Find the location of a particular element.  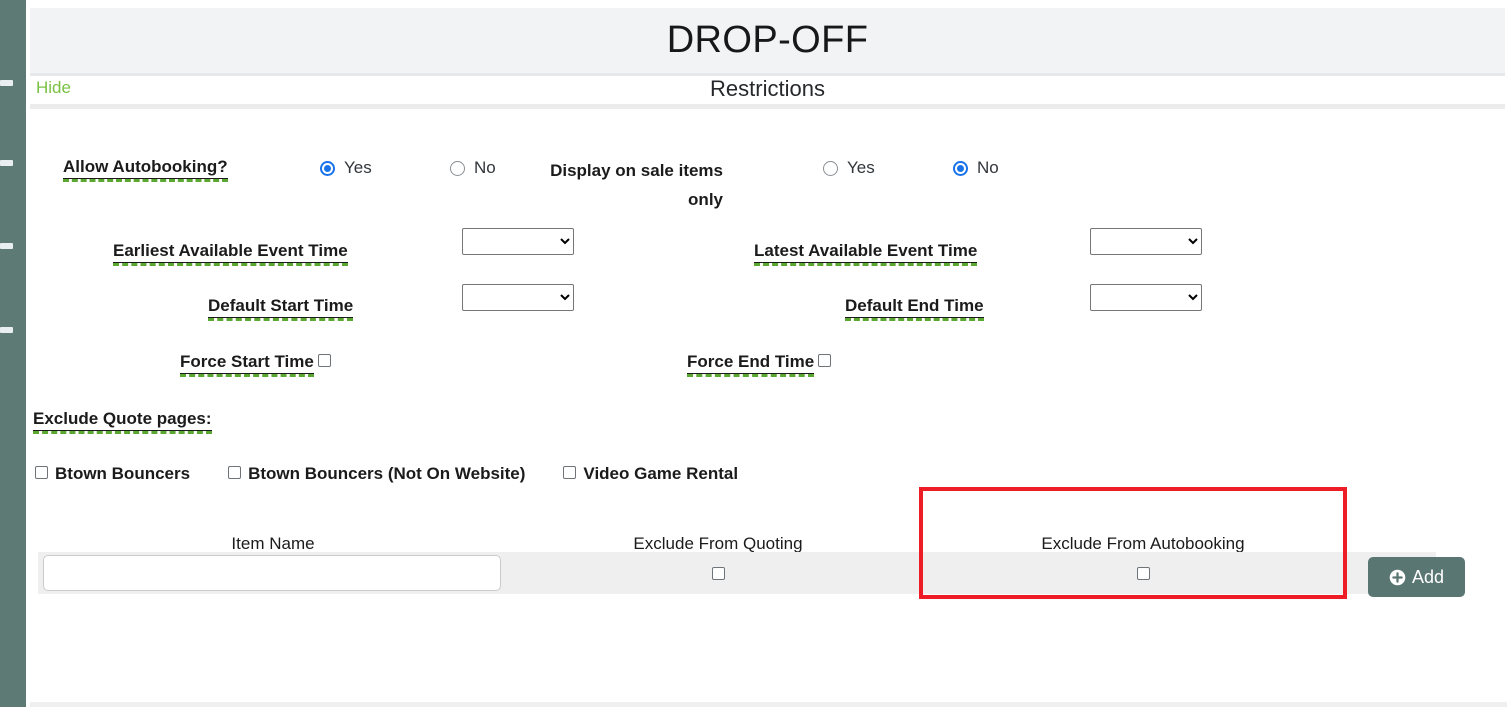

exclude-from-quoting-checkbox is located at coordinates (718, 573).